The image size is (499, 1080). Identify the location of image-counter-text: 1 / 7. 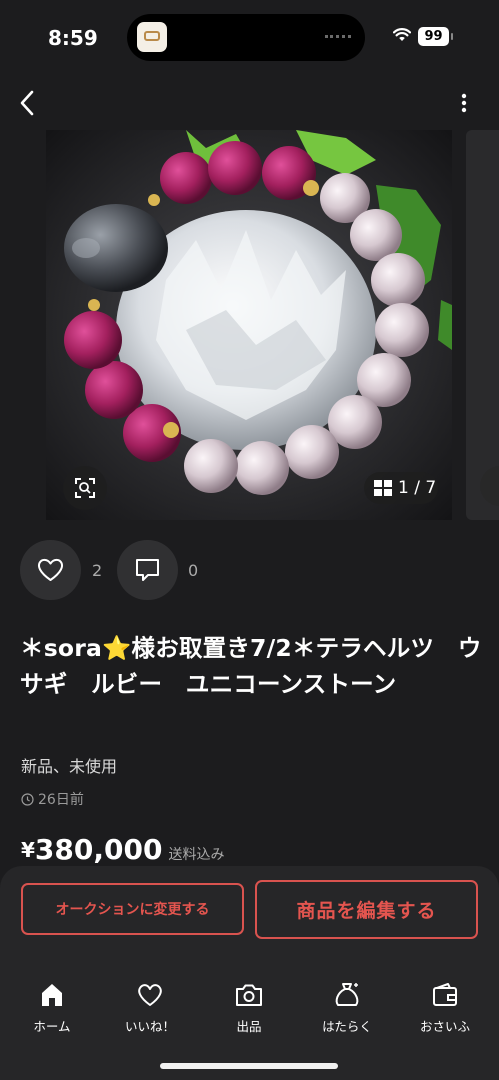
(417, 488).